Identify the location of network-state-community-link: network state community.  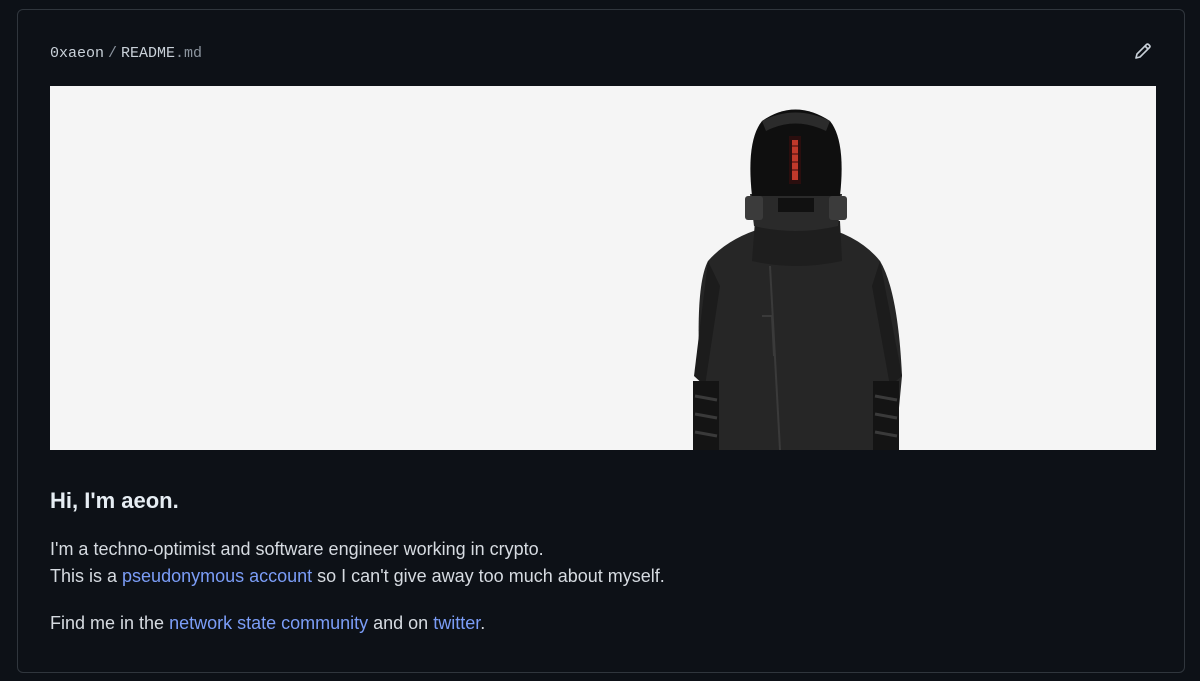
(268, 623).